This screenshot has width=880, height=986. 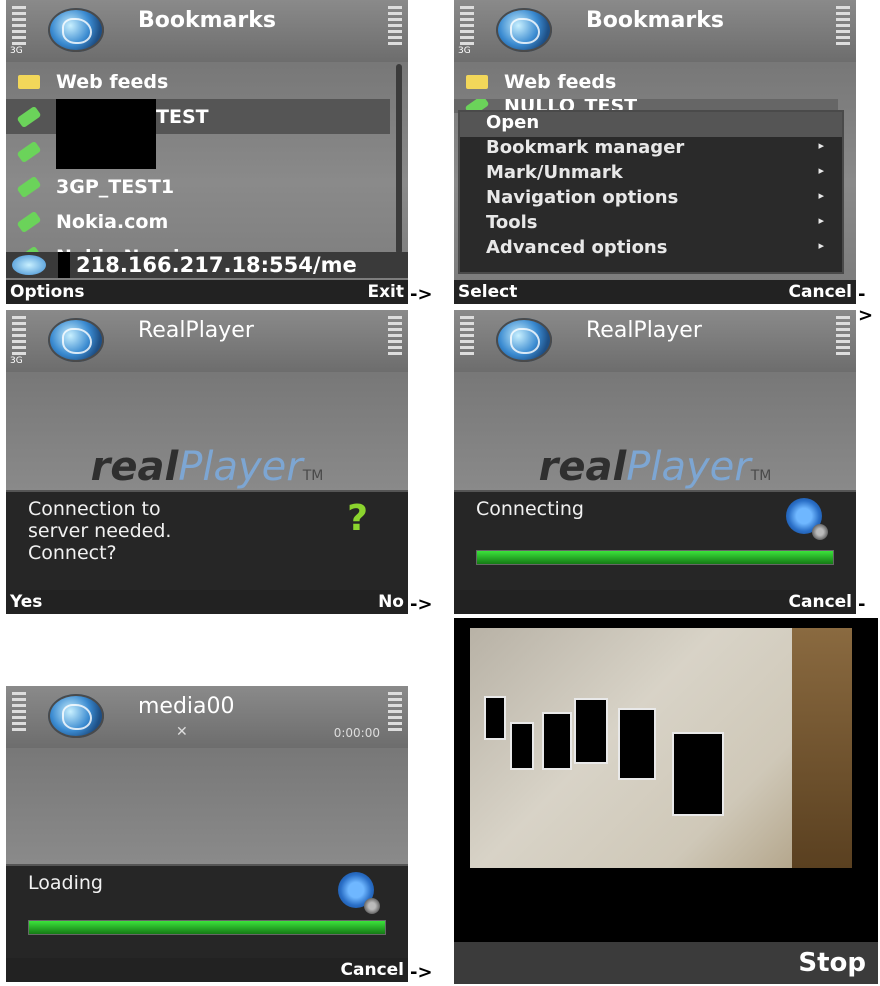 What do you see at coordinates (198, 133) in the screenshot?
I see `list-item: TEST` at bounding box center [198, 133].